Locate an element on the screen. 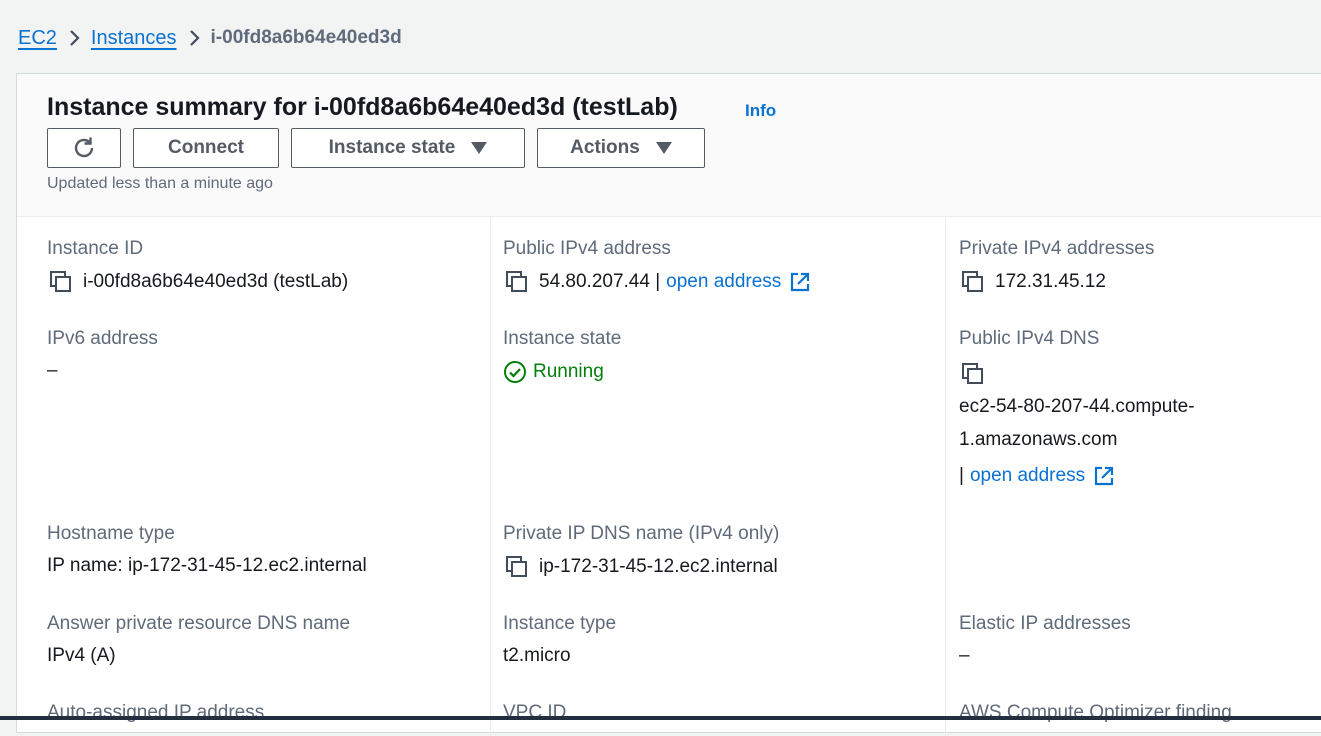  instance-id-value: i-00fd8a6b64e40ed3d (testLab) is located at coordinates (197, 282).